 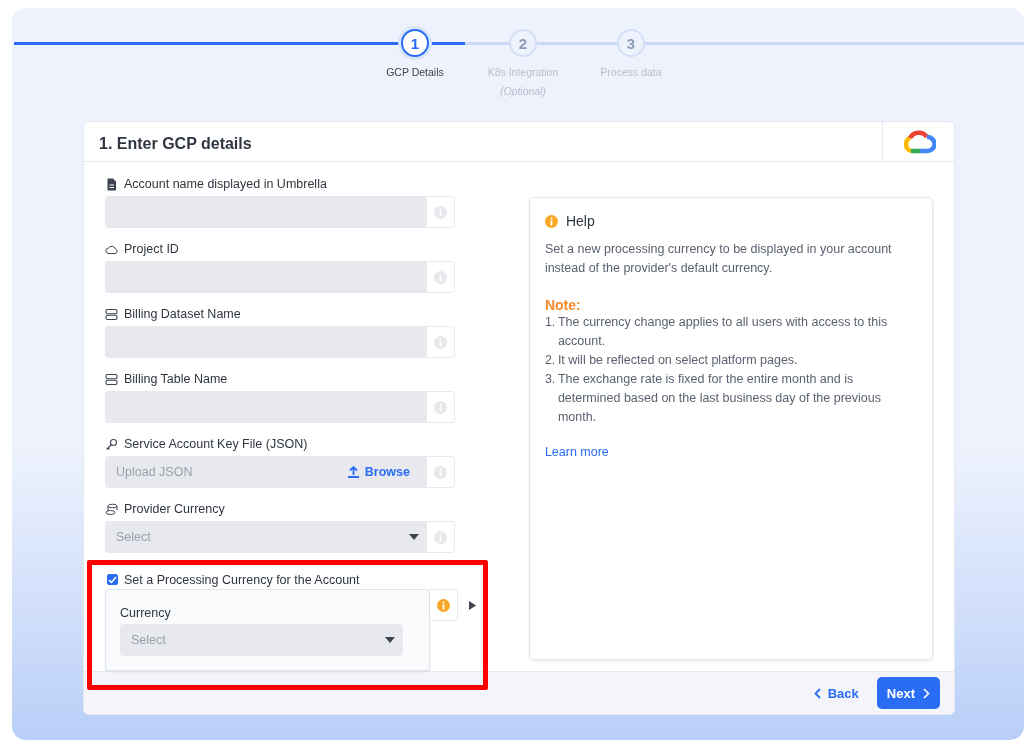 I want to click on checkbox, so click(x=112, y=580).